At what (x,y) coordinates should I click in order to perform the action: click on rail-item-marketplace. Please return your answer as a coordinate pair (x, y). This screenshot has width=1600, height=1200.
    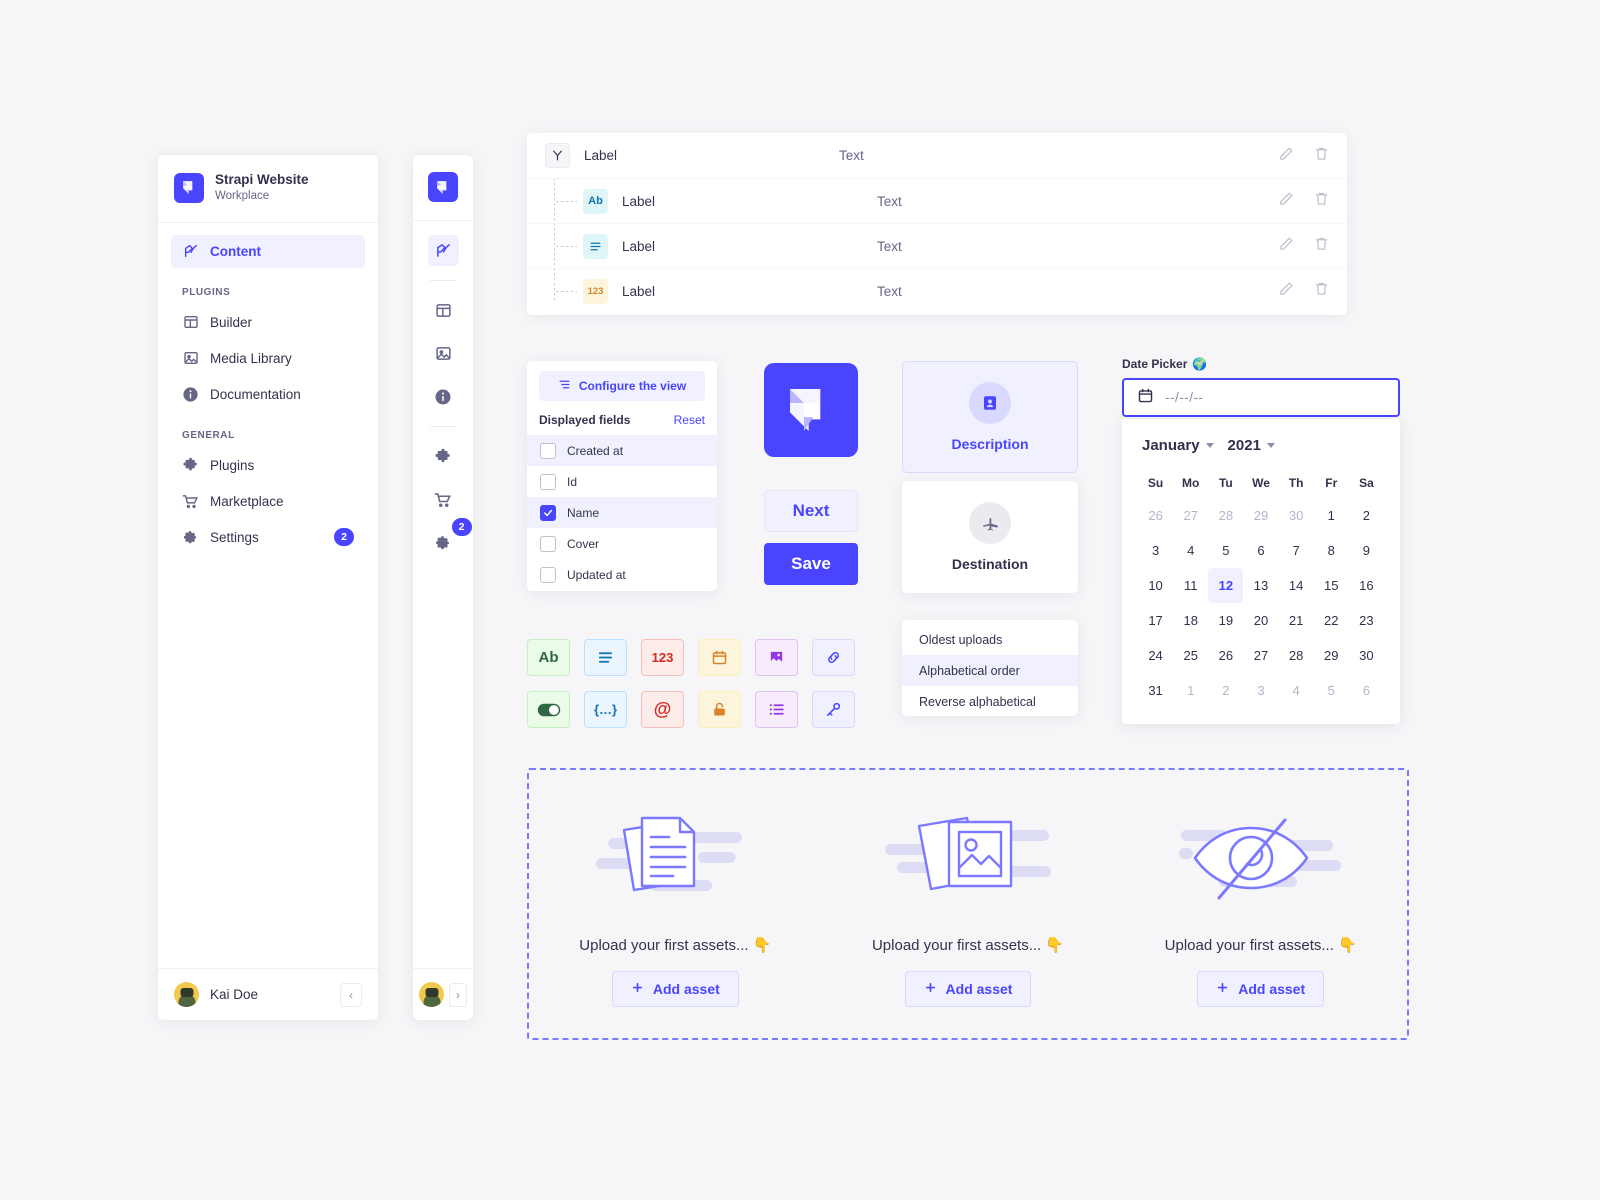
    Looking at the image, I should click on (443, 499).